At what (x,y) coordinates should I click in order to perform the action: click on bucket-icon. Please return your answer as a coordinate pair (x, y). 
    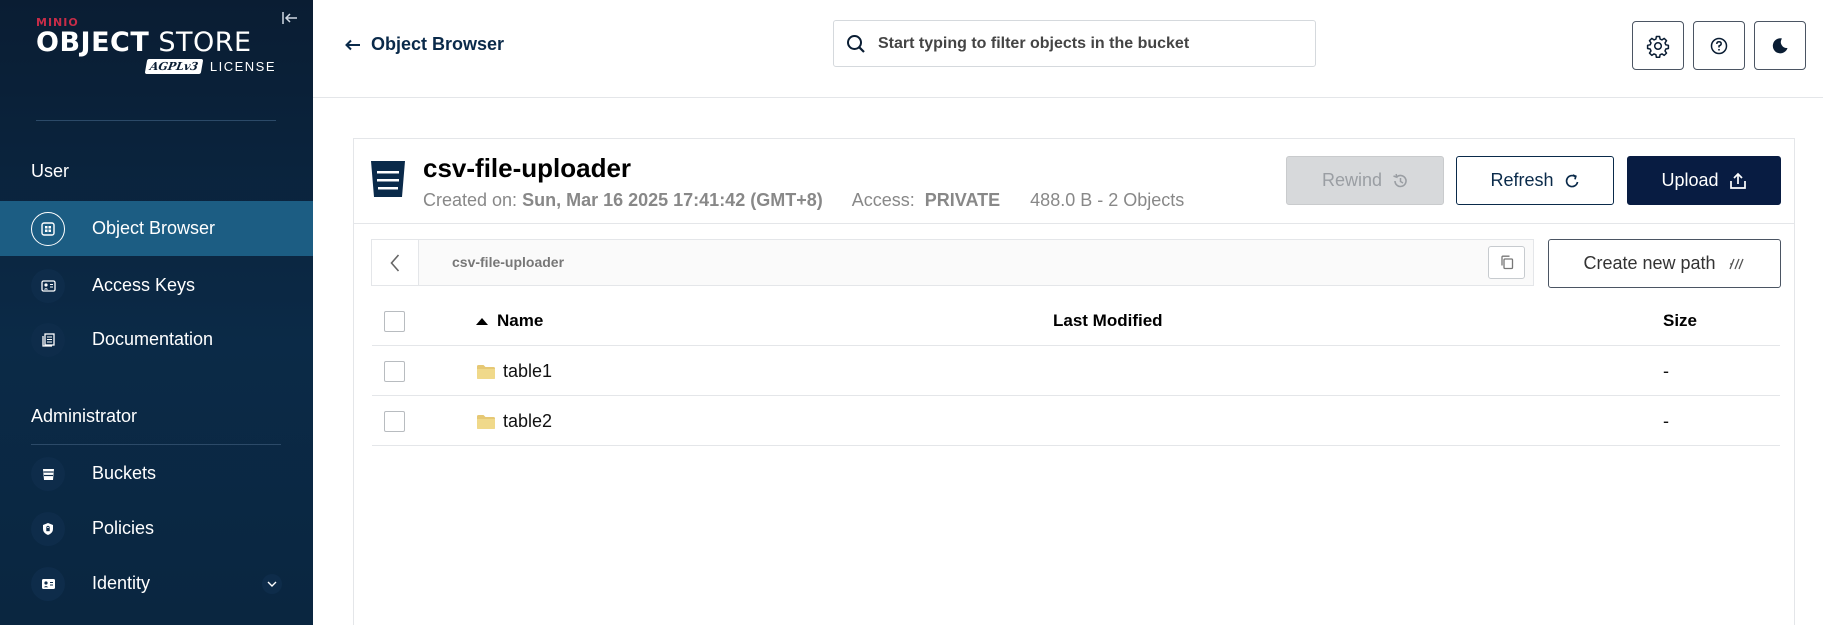
    Looking at the image, I should click on (388, 181).